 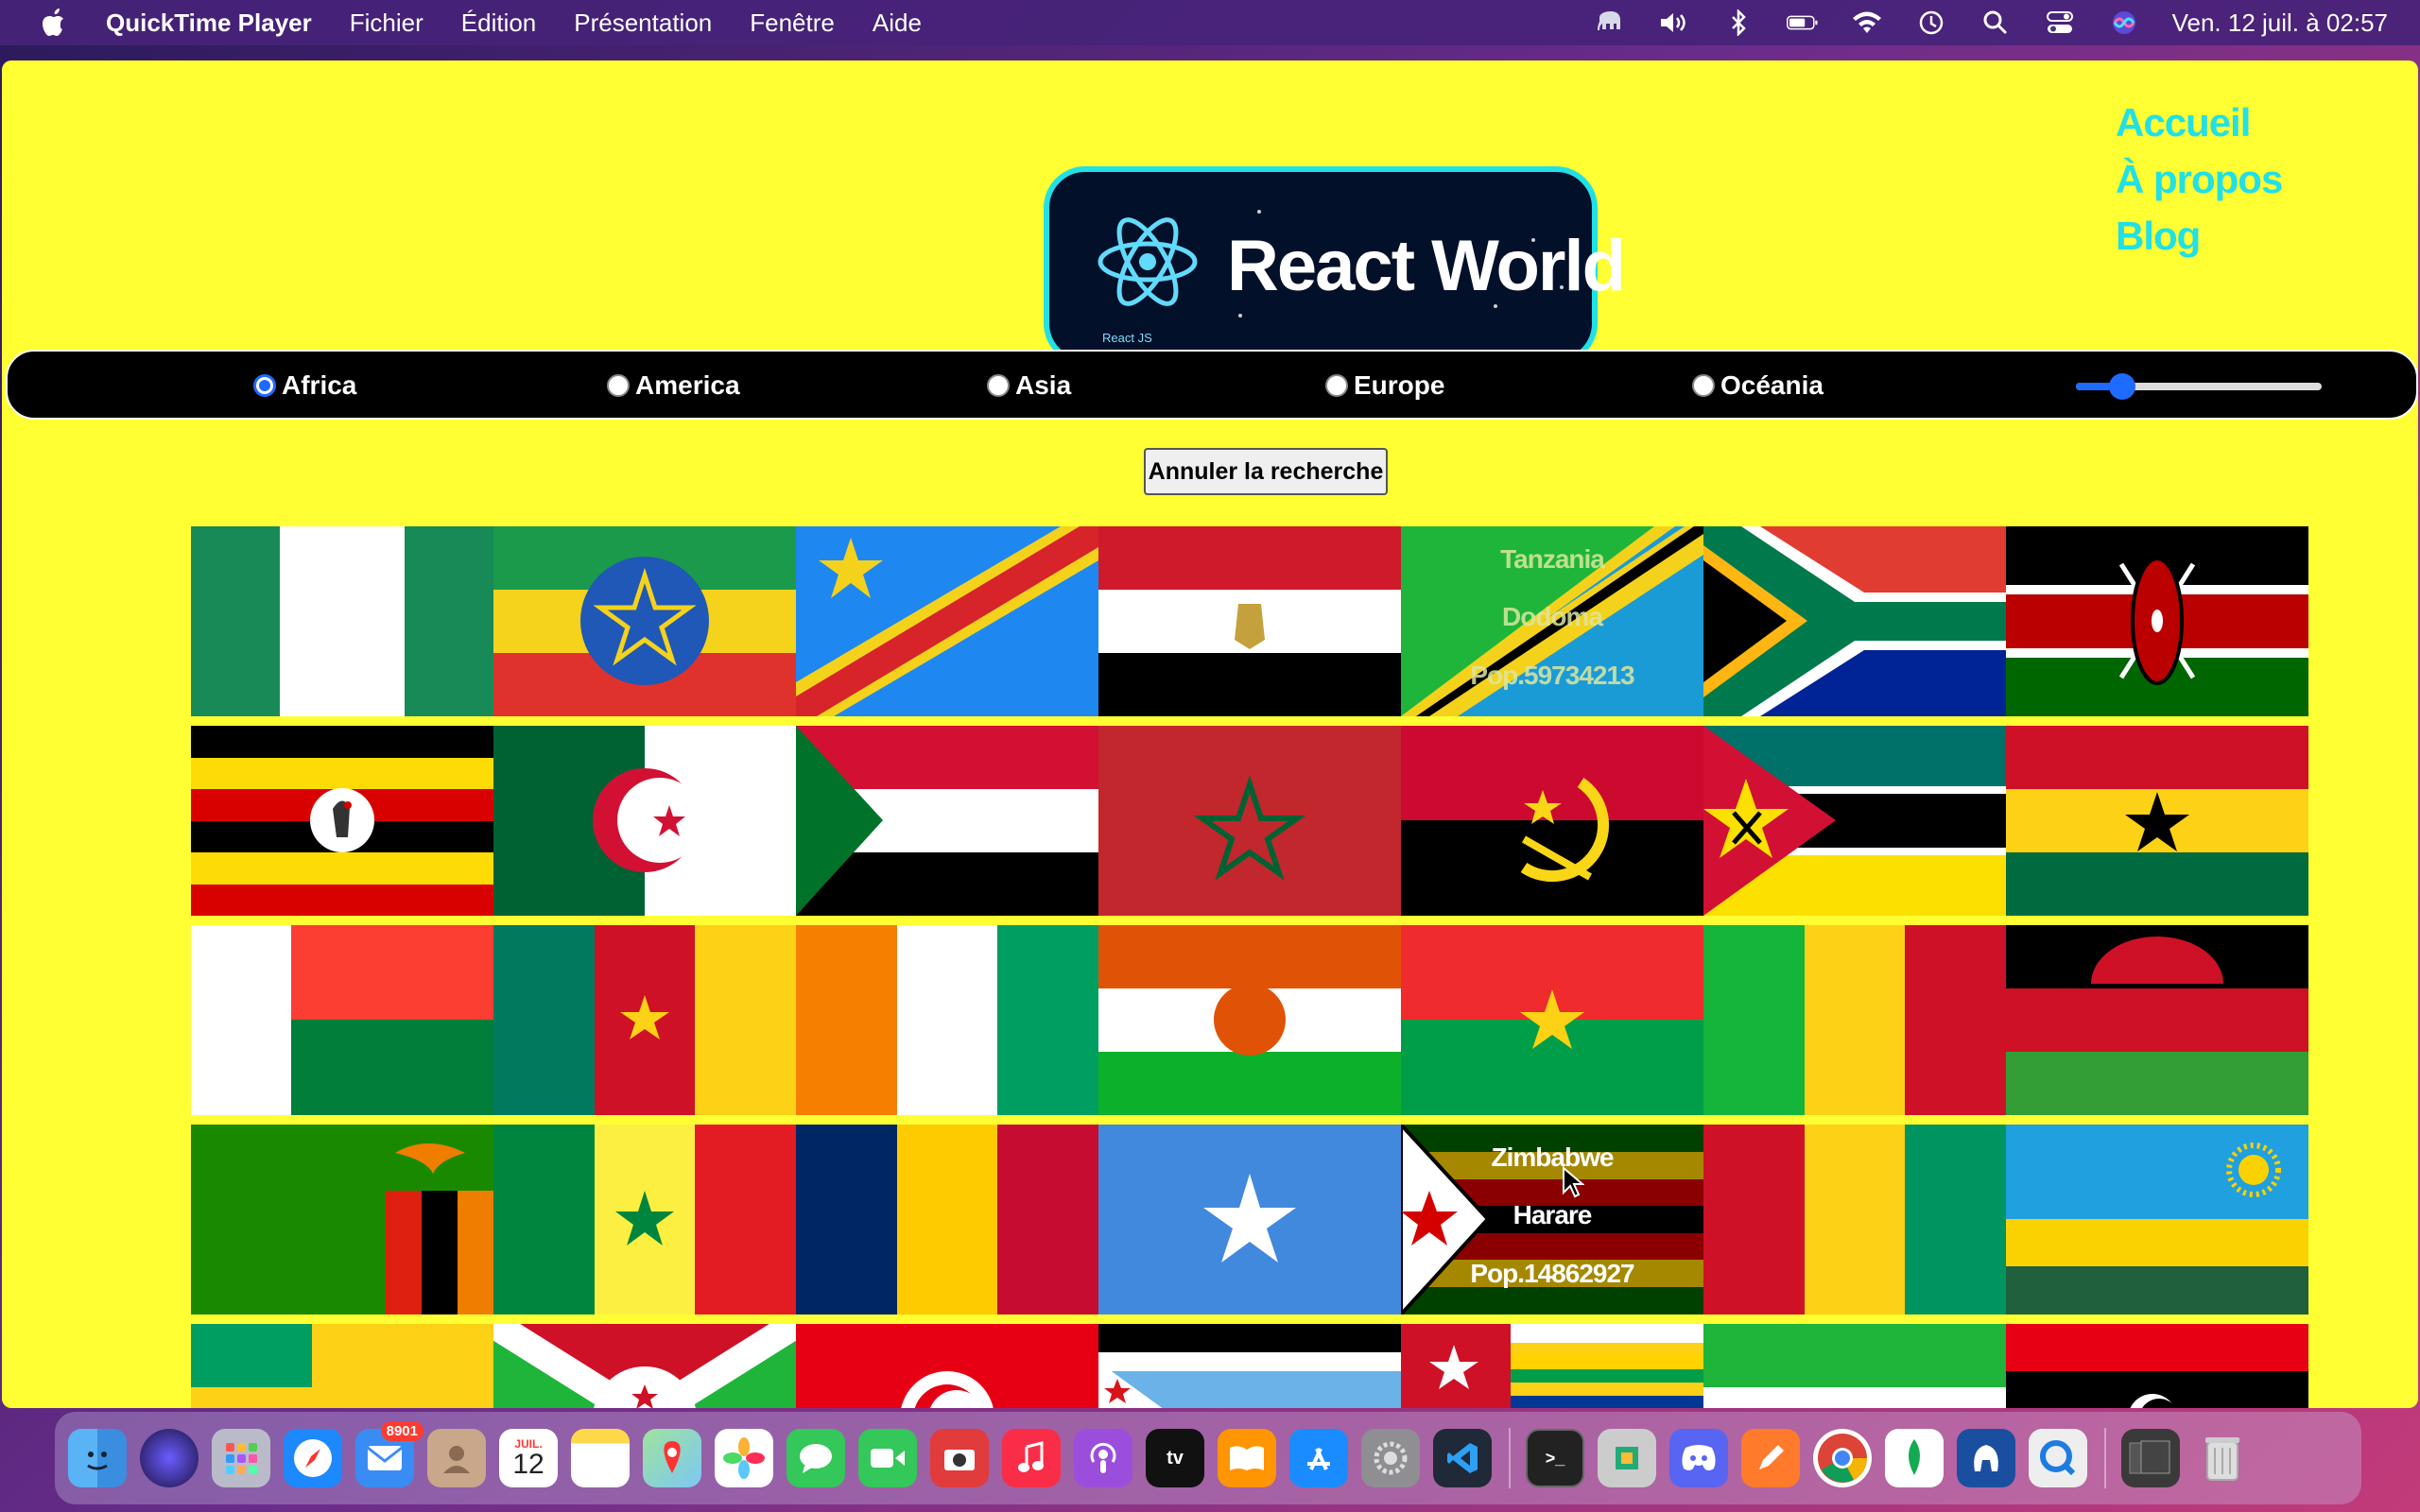 What do you see at coordinates (342, 1366) in the screenshot?
I see `flag-card-gabon` at bounding box center [342, 1366].